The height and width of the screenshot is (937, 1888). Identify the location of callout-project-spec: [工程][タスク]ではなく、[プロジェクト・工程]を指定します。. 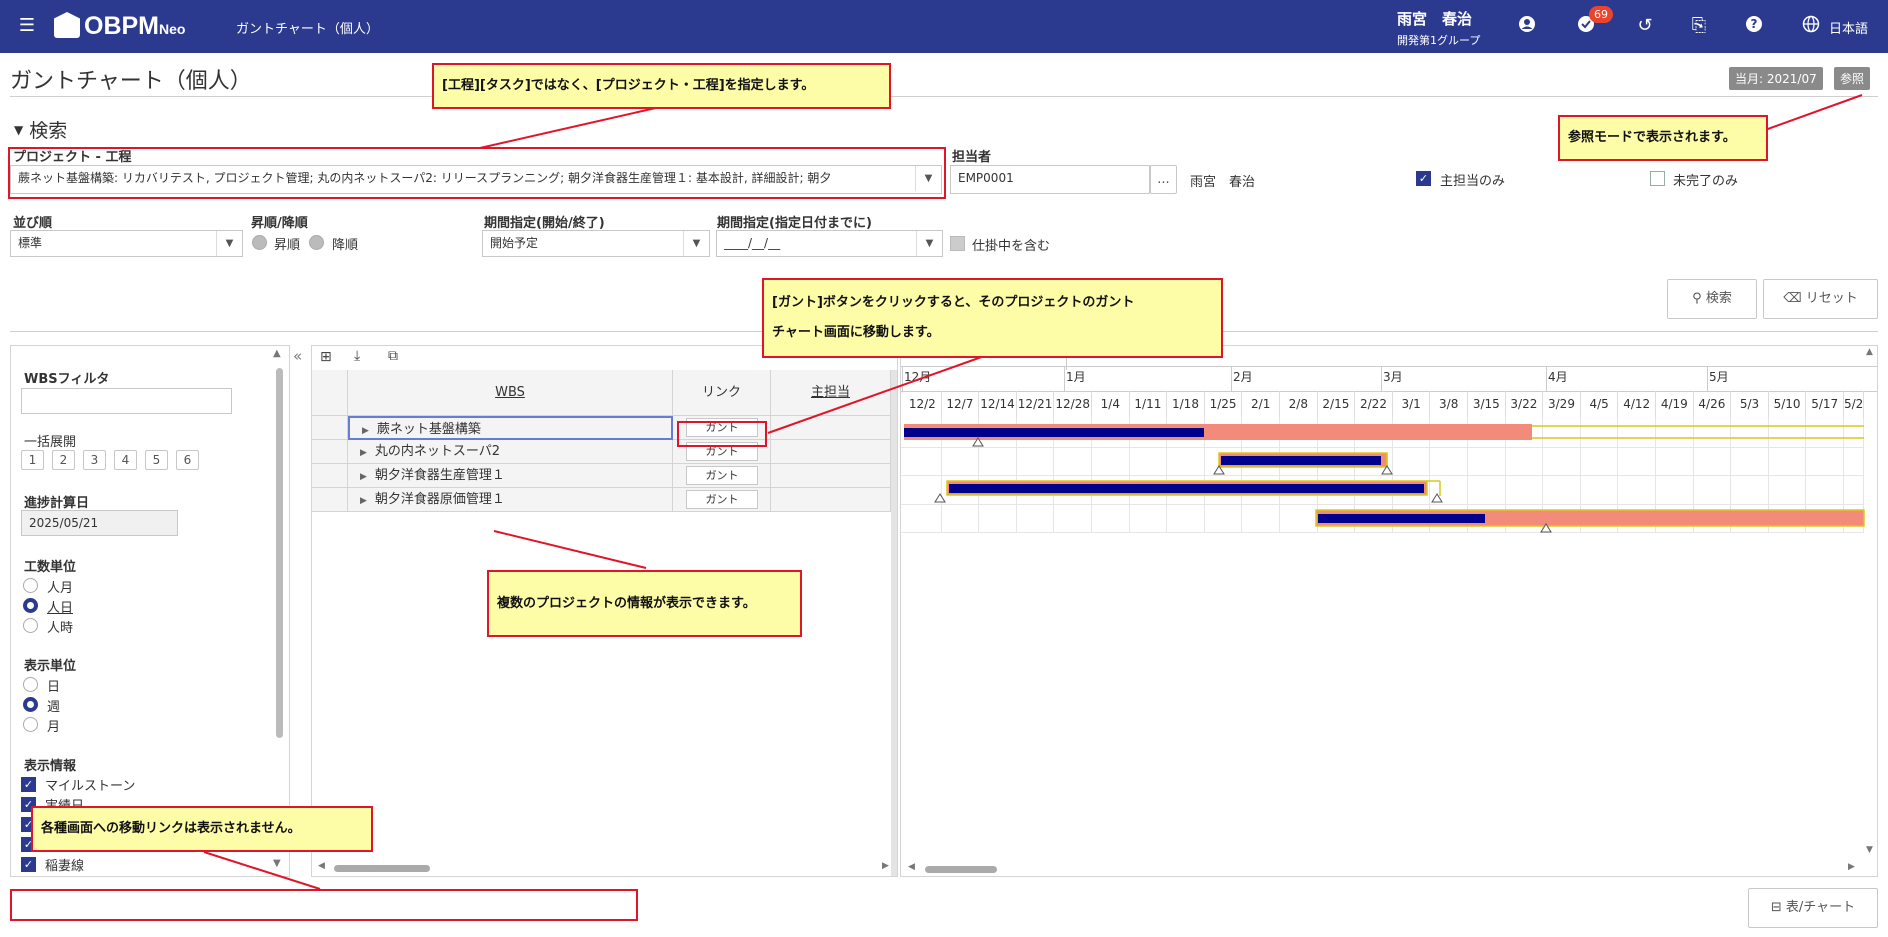
(661, 86).